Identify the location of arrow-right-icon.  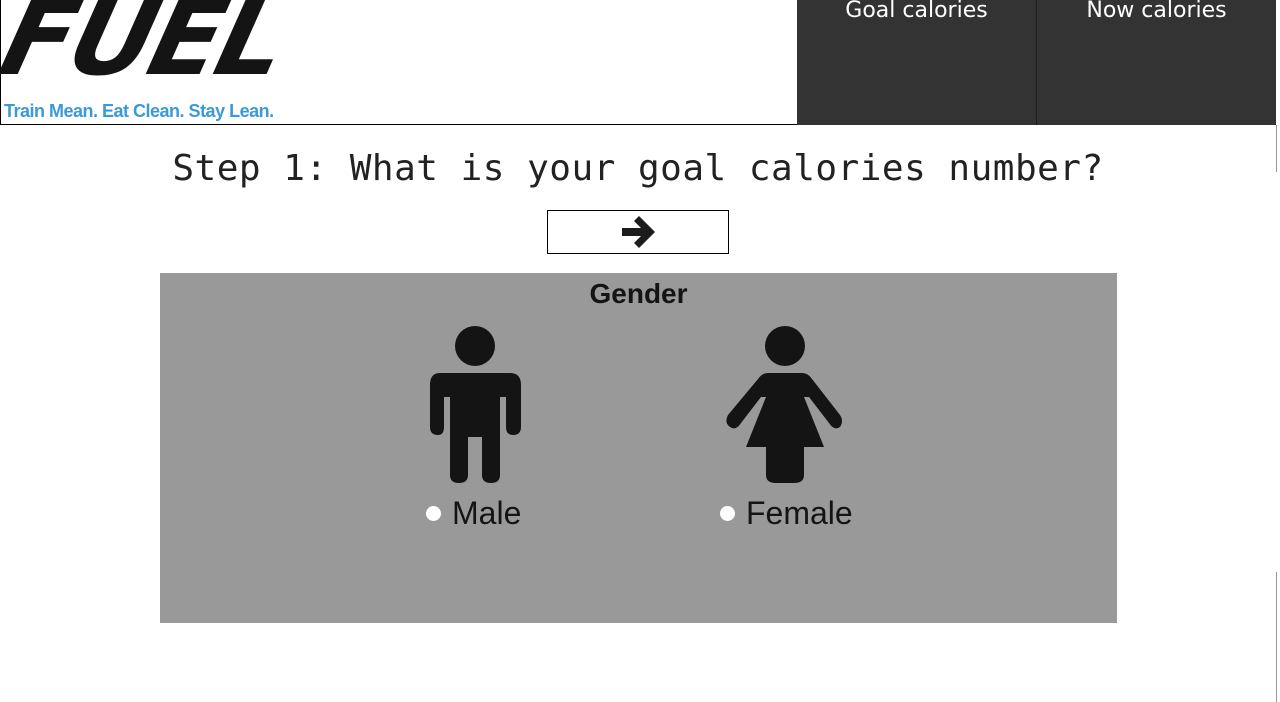
(638, 232).